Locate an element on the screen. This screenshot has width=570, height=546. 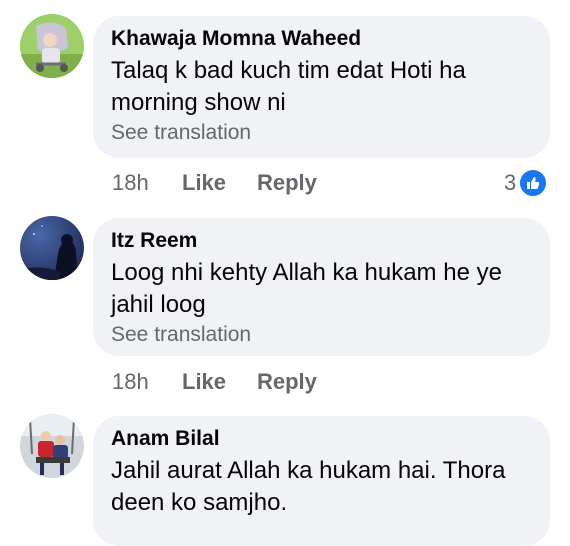
comment-text-line: Jahil aurat Allah ka hukam hai. Thora is located at coordinates (308, 470).